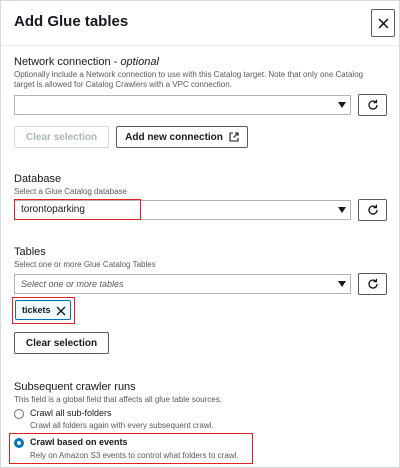  I want to click on tables-refresh-button, so click(372, 284).